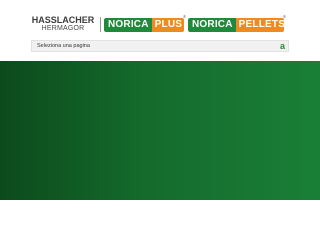 The width and height of the screenshot is (320, 240). I want to click on hasslacher-logo: HASSLACHER HERMAGOR, so click(63, 24).